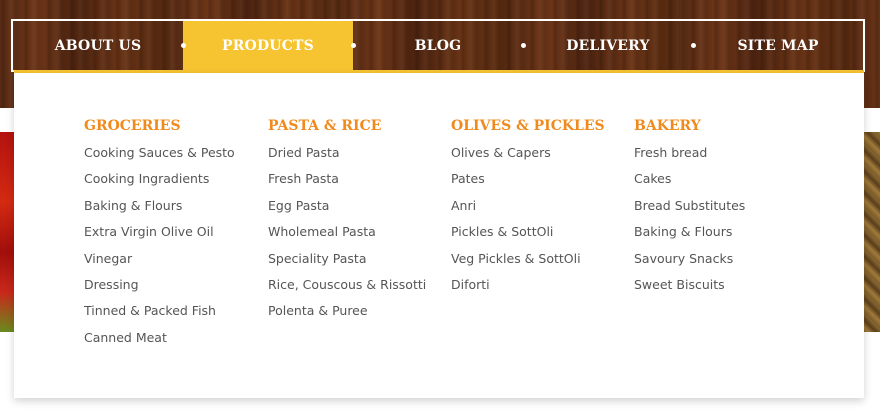 The width and height of the screenshot is (880, 414). I want to click on menu-link: Anri, so click(542, 206).